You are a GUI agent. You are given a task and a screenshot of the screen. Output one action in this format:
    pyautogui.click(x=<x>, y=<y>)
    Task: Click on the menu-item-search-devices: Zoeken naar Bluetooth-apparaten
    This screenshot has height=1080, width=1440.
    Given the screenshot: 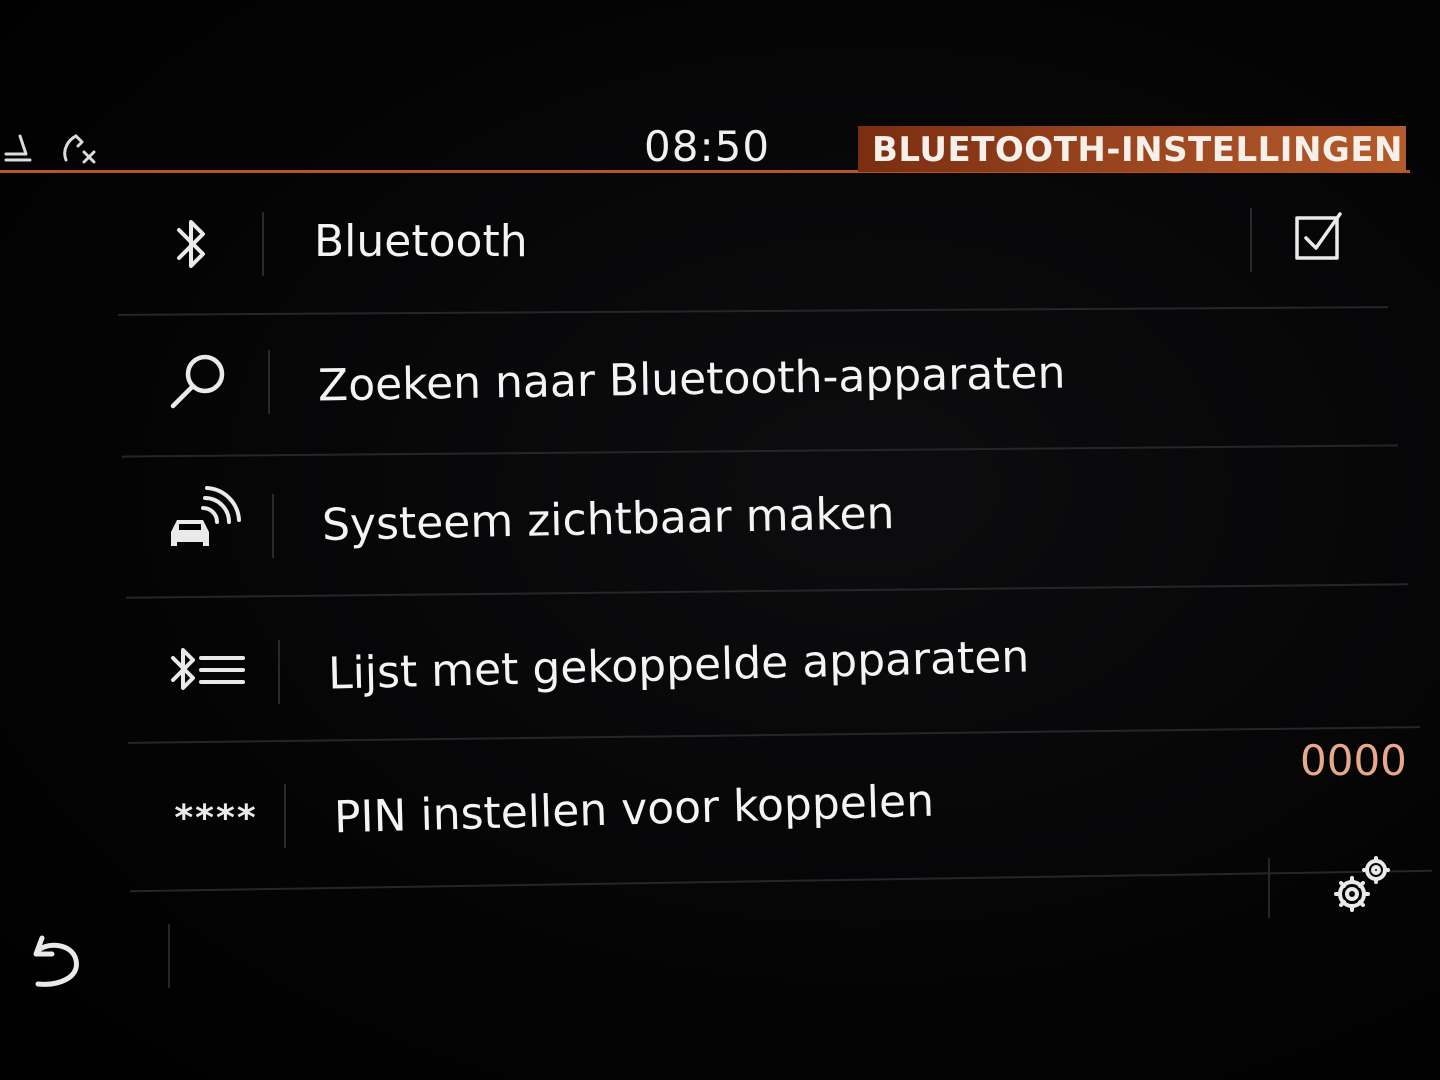 What is the action you would take?
    pyautogui.click(x=760, y=385)
    